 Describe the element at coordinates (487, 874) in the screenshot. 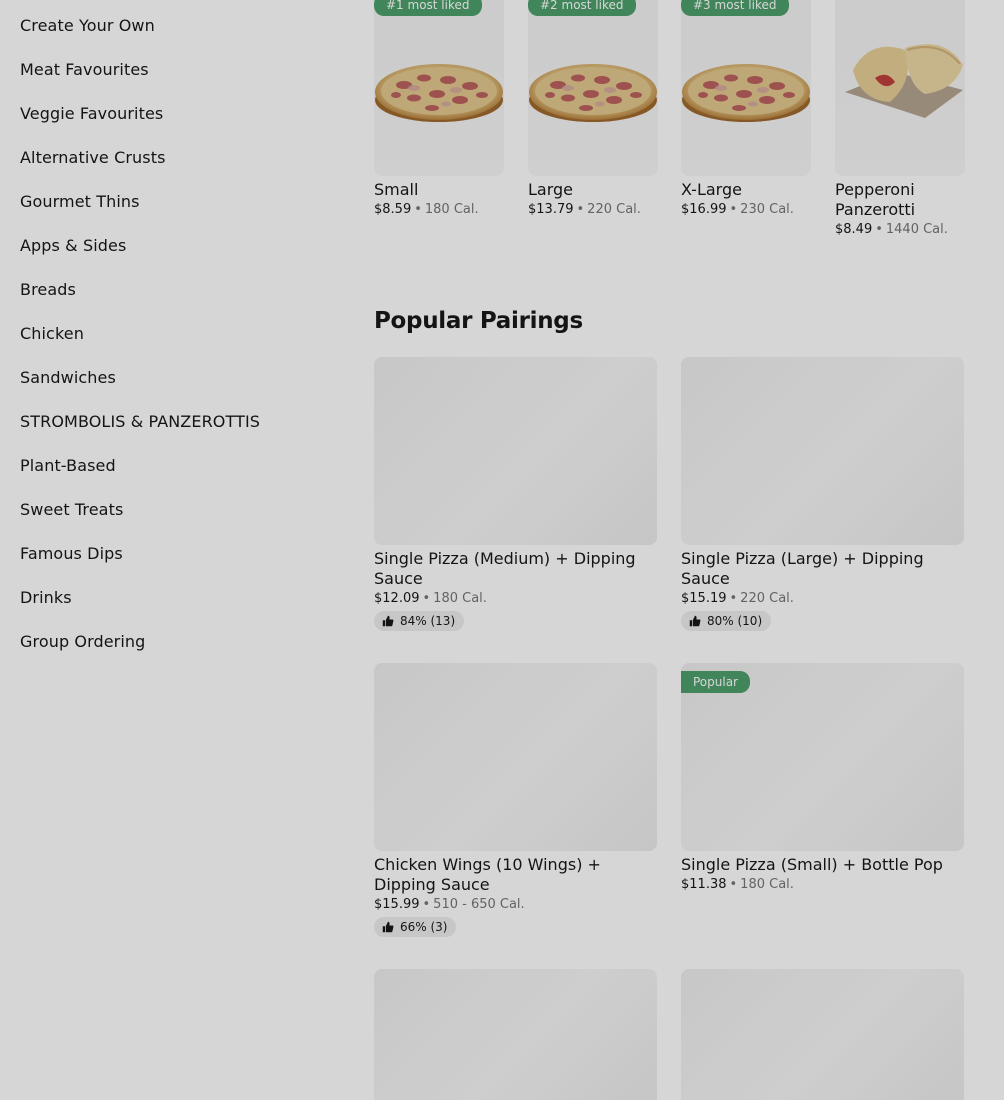

I see `item-name: Chicken Wings (10 Wings) + Dipping Sauce` at that location.